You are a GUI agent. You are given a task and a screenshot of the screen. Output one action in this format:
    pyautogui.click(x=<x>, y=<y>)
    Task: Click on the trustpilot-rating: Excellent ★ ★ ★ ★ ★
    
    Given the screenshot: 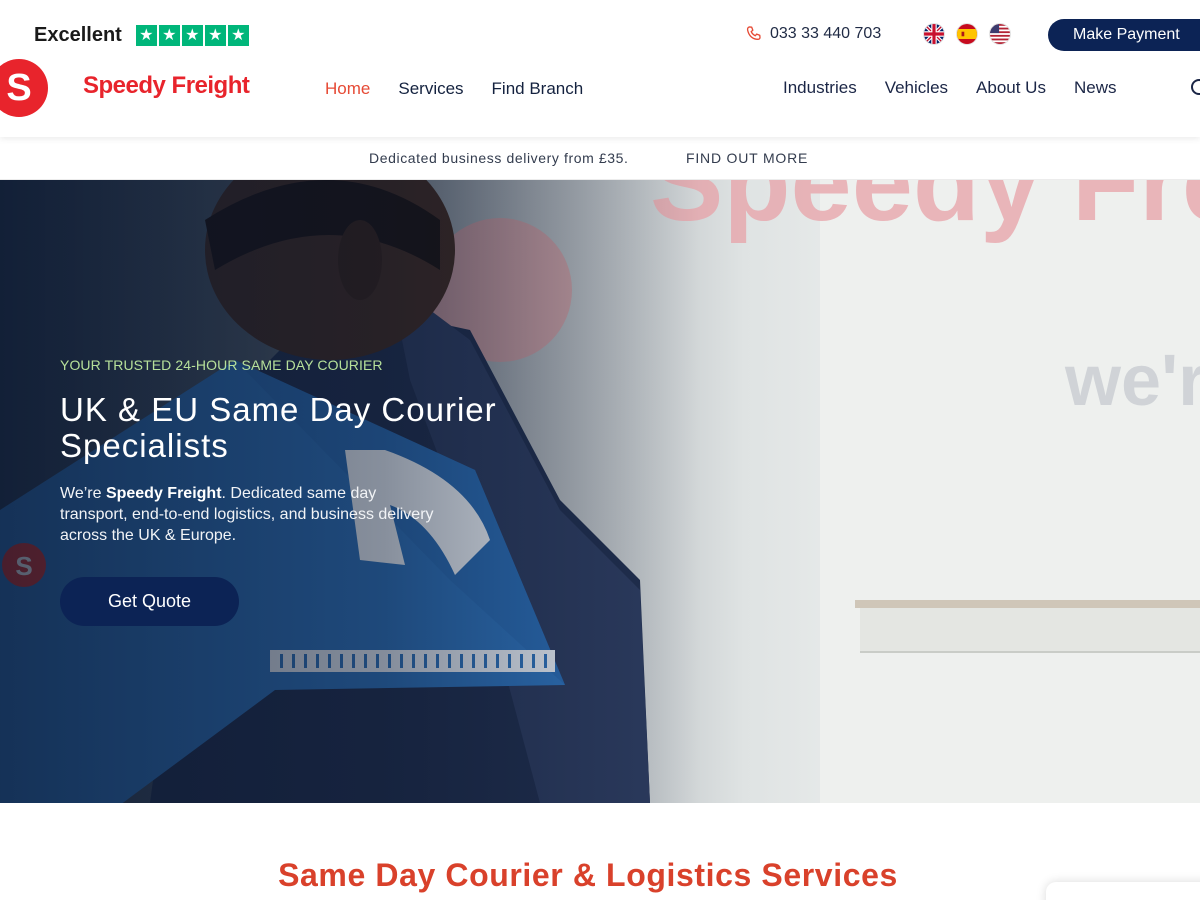 What is the action you would take?
    pyautogui.click(x=141, y=35)
    